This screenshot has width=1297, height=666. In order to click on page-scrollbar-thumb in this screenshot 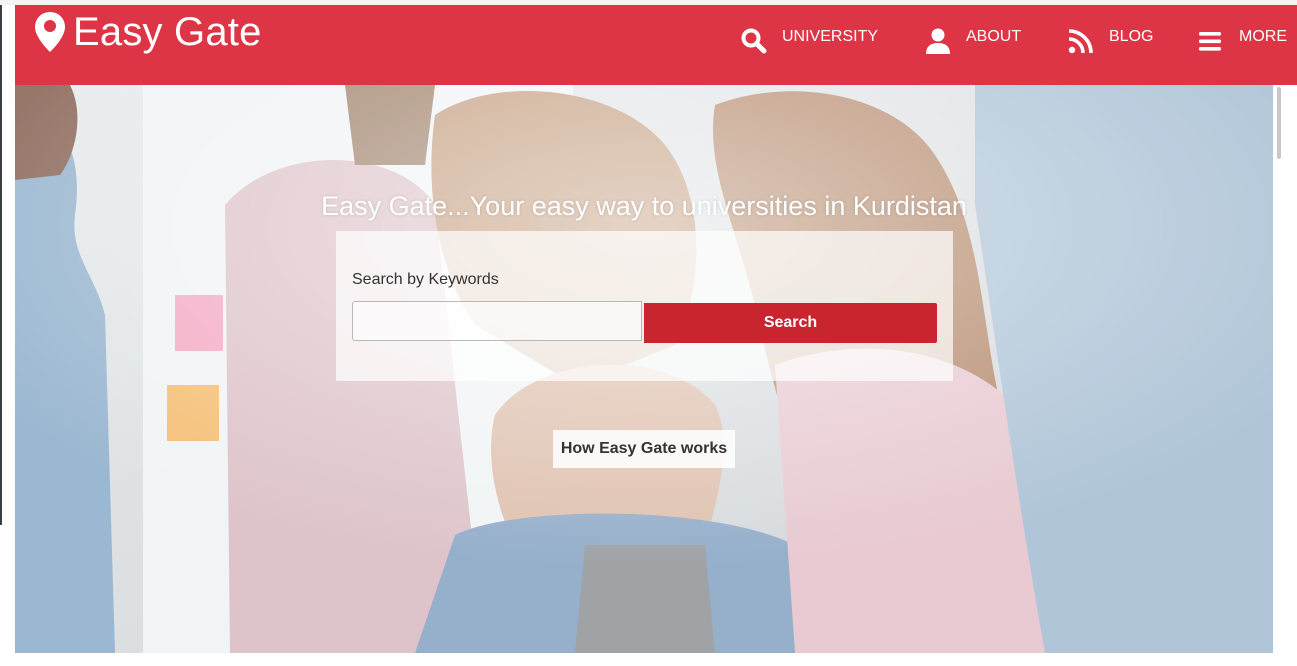, I will do `click(1279, 123)`.